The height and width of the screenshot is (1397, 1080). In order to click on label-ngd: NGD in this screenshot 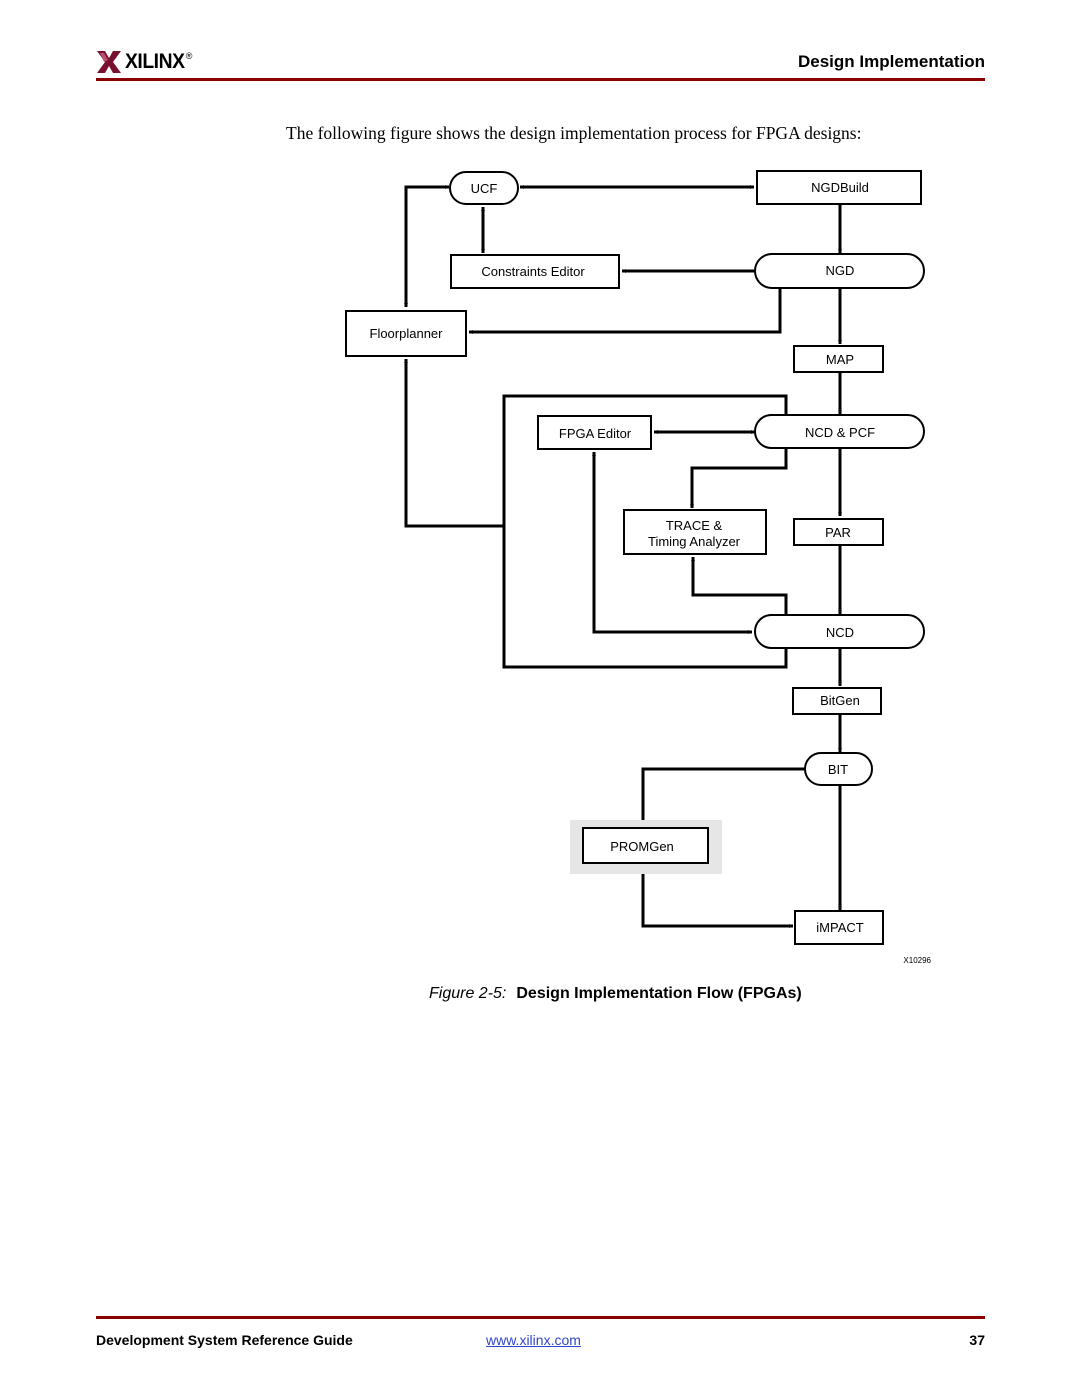, I will do `click(840, 270)`.